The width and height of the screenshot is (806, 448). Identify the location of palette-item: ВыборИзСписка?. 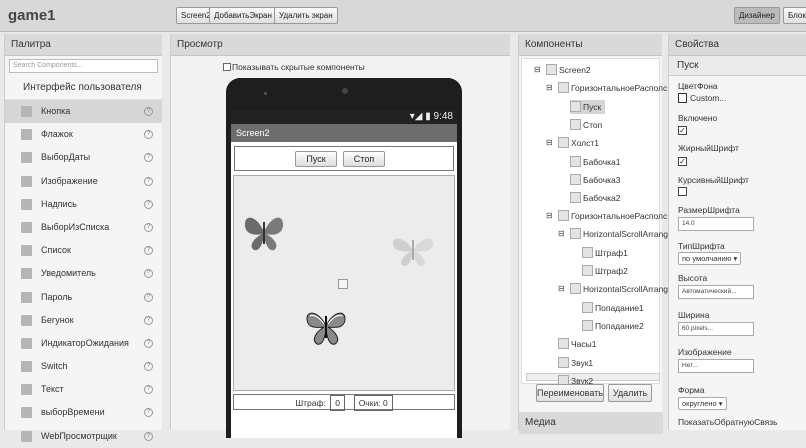
(83, 227).